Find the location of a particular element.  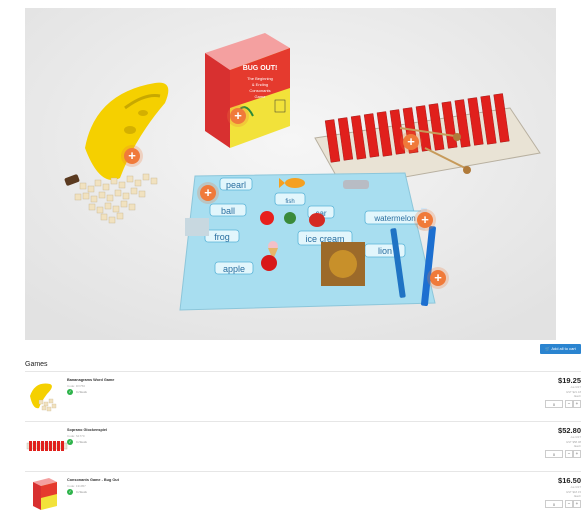

svg-text: & Ending is located at coordinates (260, 84).